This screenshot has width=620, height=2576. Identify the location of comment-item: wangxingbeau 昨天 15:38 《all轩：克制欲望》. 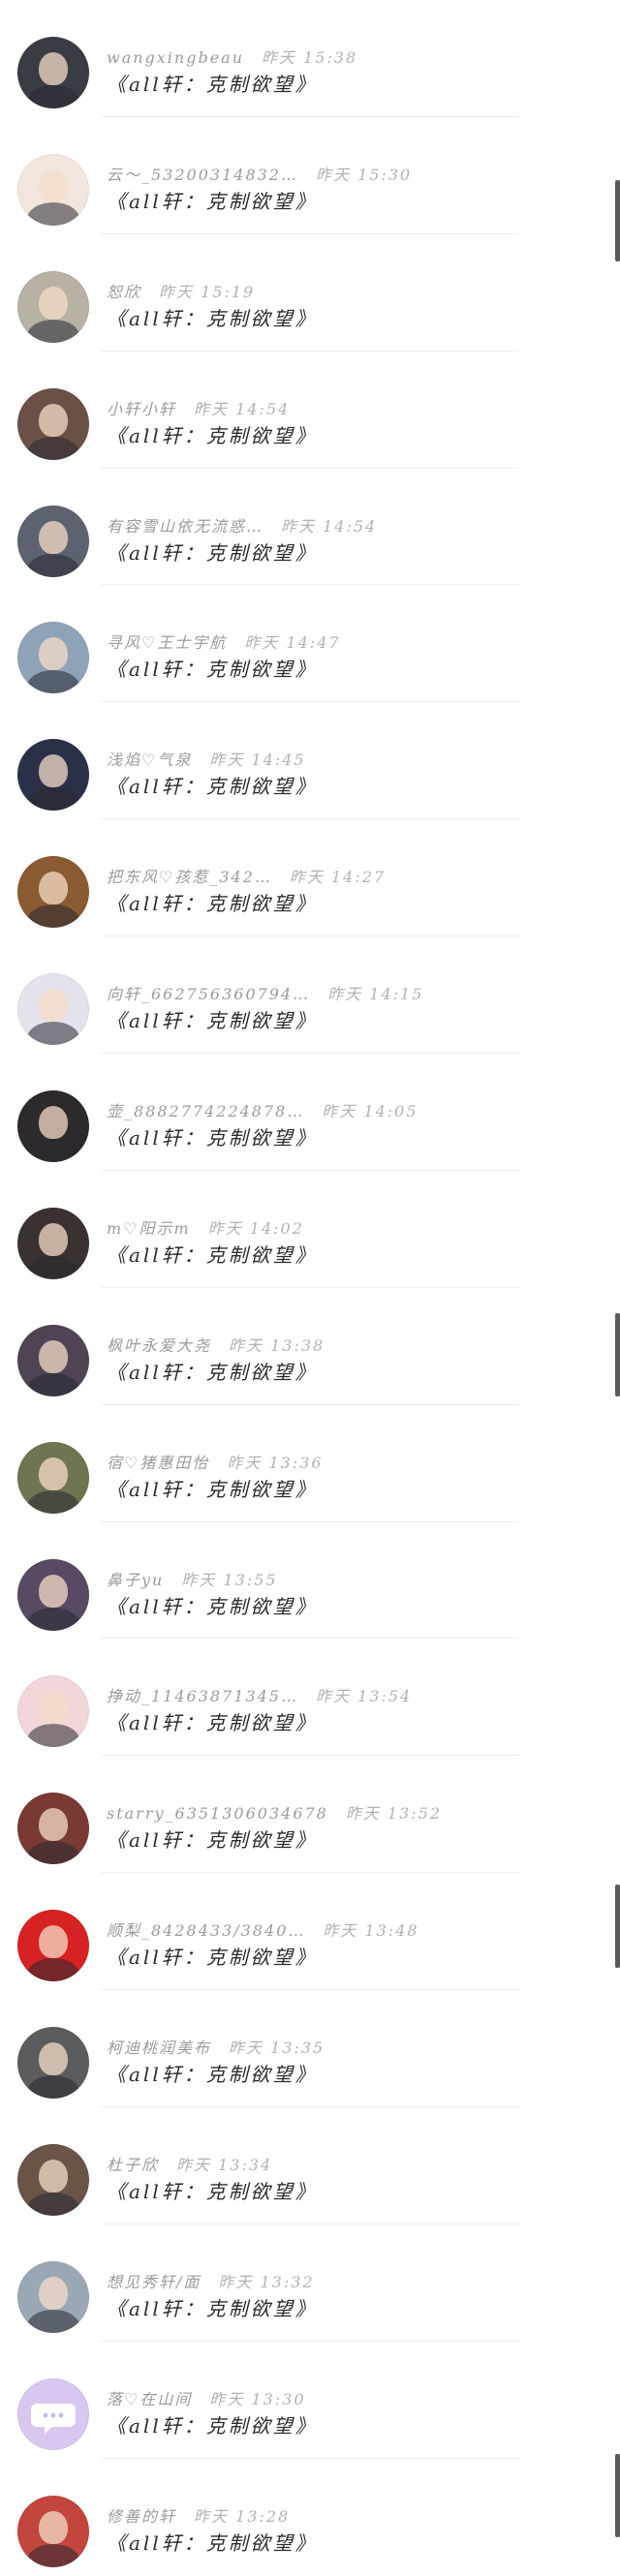
(310, 58).